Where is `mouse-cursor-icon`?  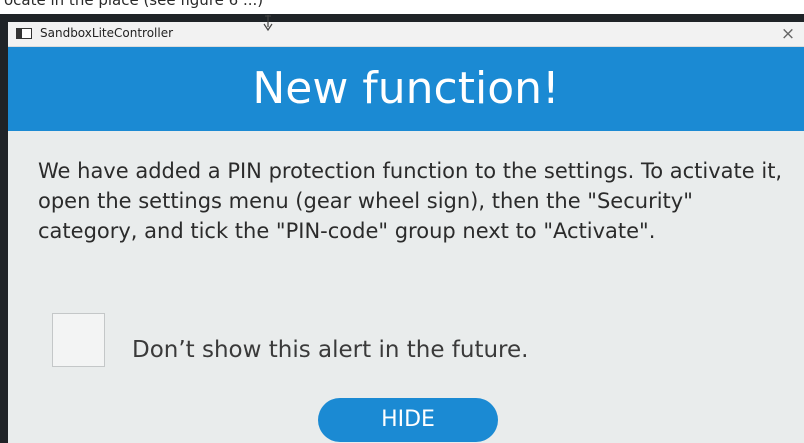
mouse-cursor-icon is located at coordinates (268, 23).